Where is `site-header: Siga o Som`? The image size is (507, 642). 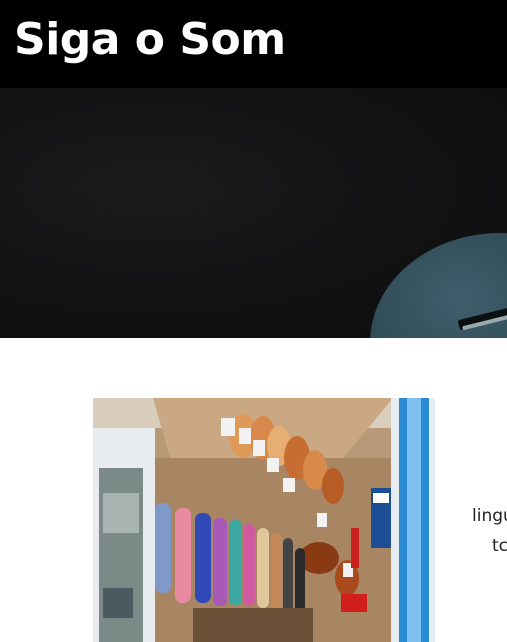 site-header: Siga o Som is located at coordinates (253, 44).